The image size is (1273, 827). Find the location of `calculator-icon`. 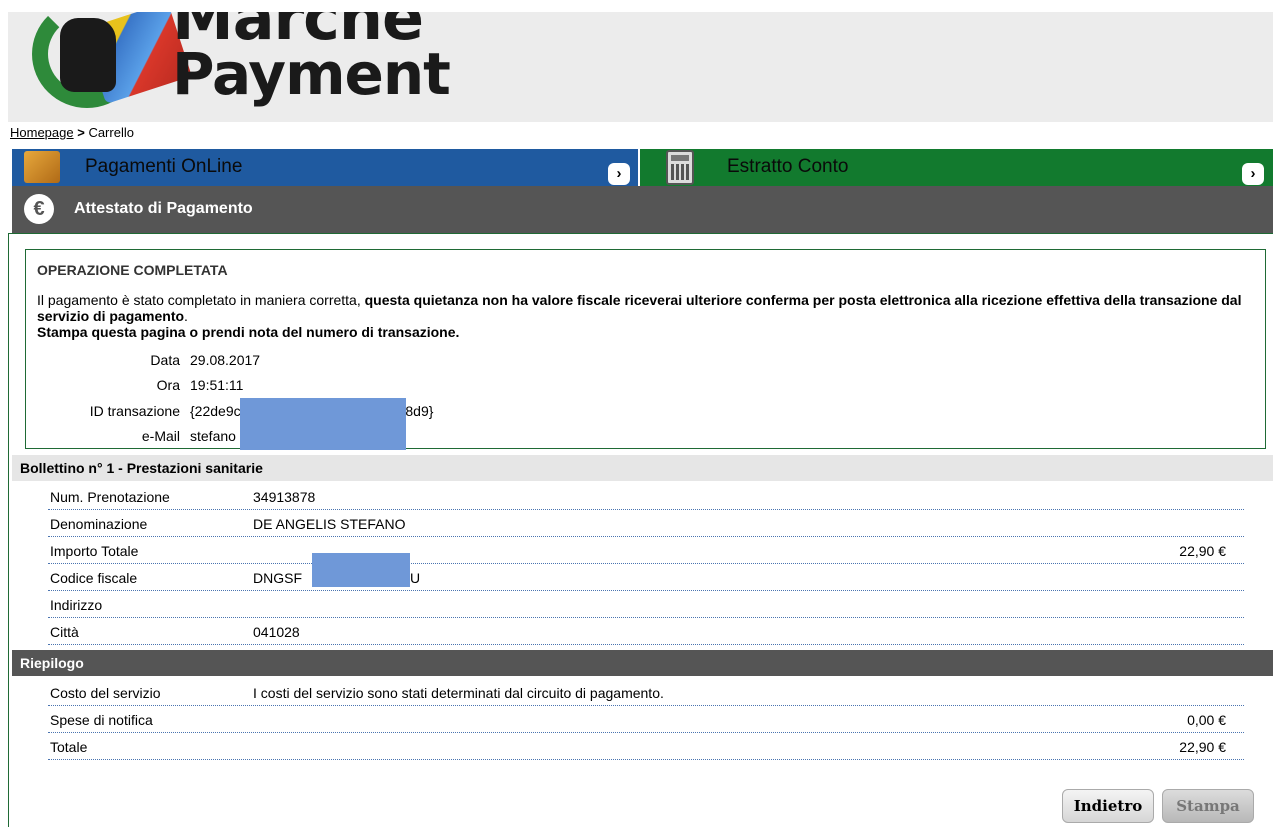

calculator-icon is located at coordinates (680, 167).